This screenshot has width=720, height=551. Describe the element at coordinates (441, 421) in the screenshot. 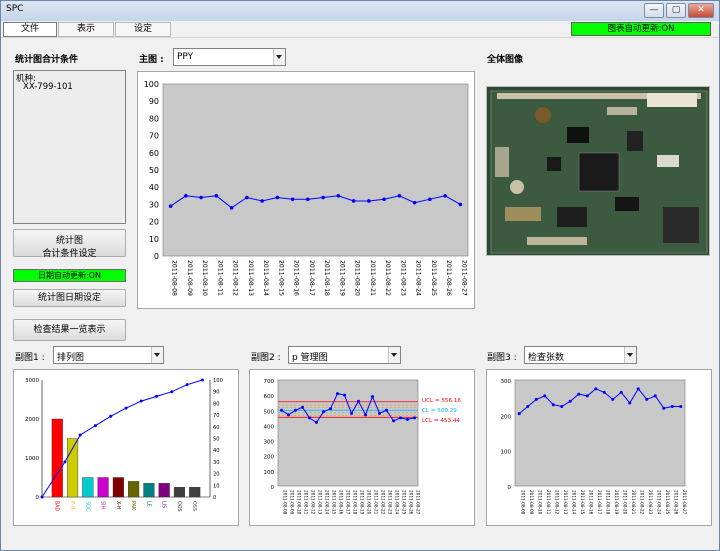

I see `control-limit-label: LCL = 453.44` at that location.